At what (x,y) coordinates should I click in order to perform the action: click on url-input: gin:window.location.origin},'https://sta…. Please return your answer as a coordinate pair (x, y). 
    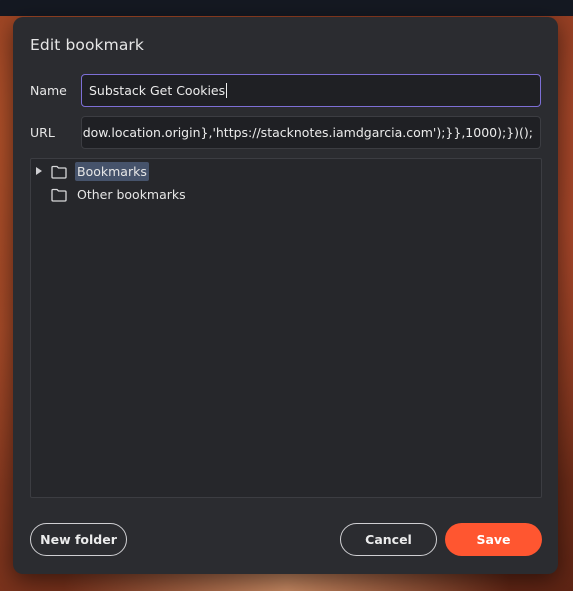
    Looking at the image, I should click on (311, 132).